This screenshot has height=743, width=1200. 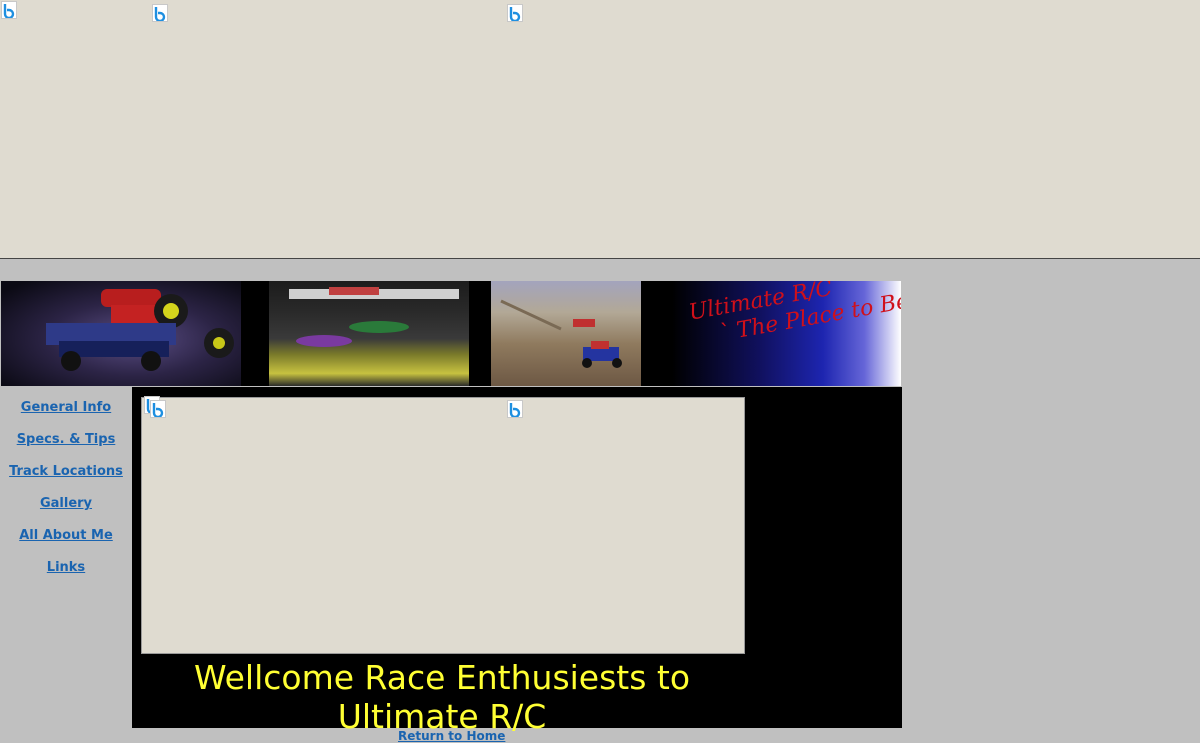 What do you see at coordinates (66, 472) in the screenshot?
I see `nav-link-track-locations: Track Locations` at bounding box center [66, 472].